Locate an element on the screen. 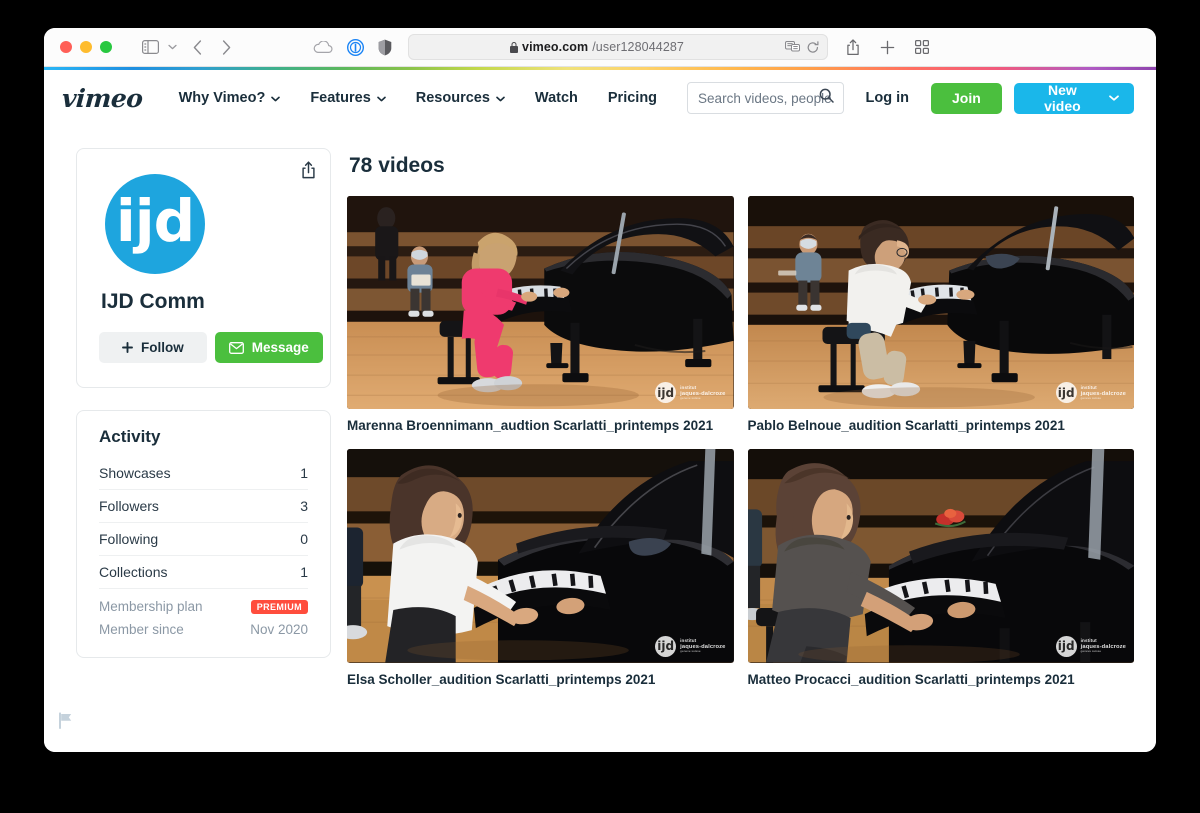 The height and width of the screenshot is (813, 1200). activity-label: Following is located at coordinates (129, 539).